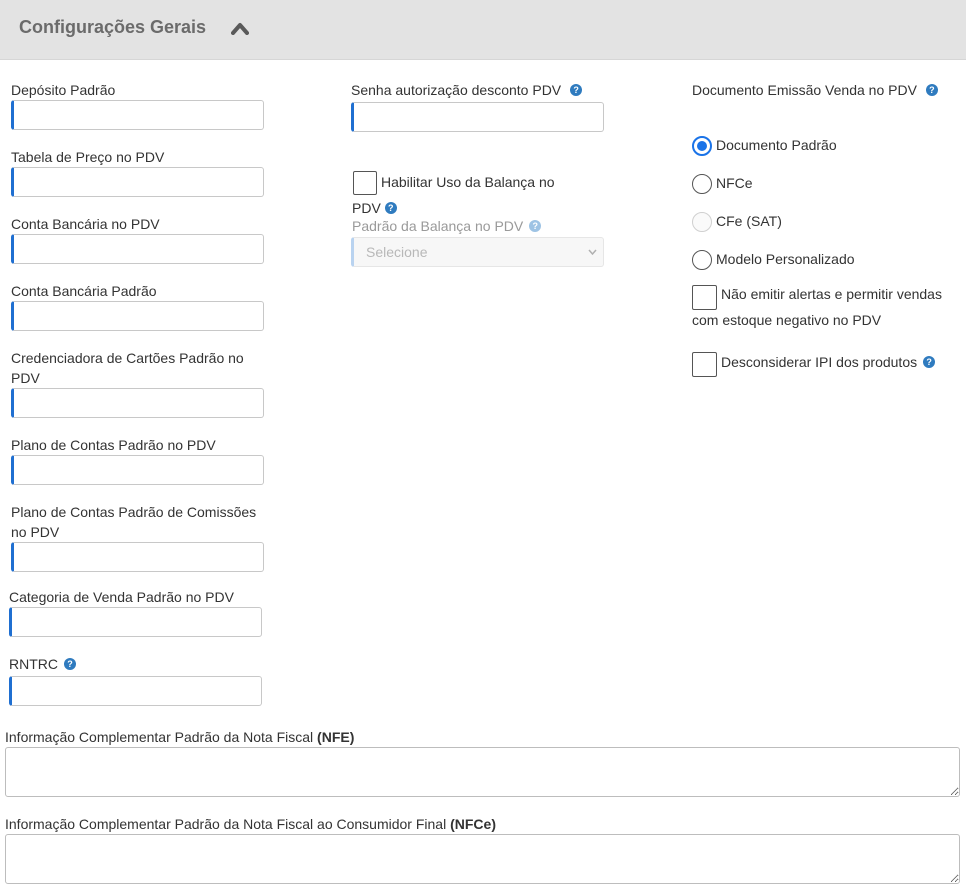 The height and width of the screenshot is (888, 966). I want to click on credenciadora-input, so click(137, 403).